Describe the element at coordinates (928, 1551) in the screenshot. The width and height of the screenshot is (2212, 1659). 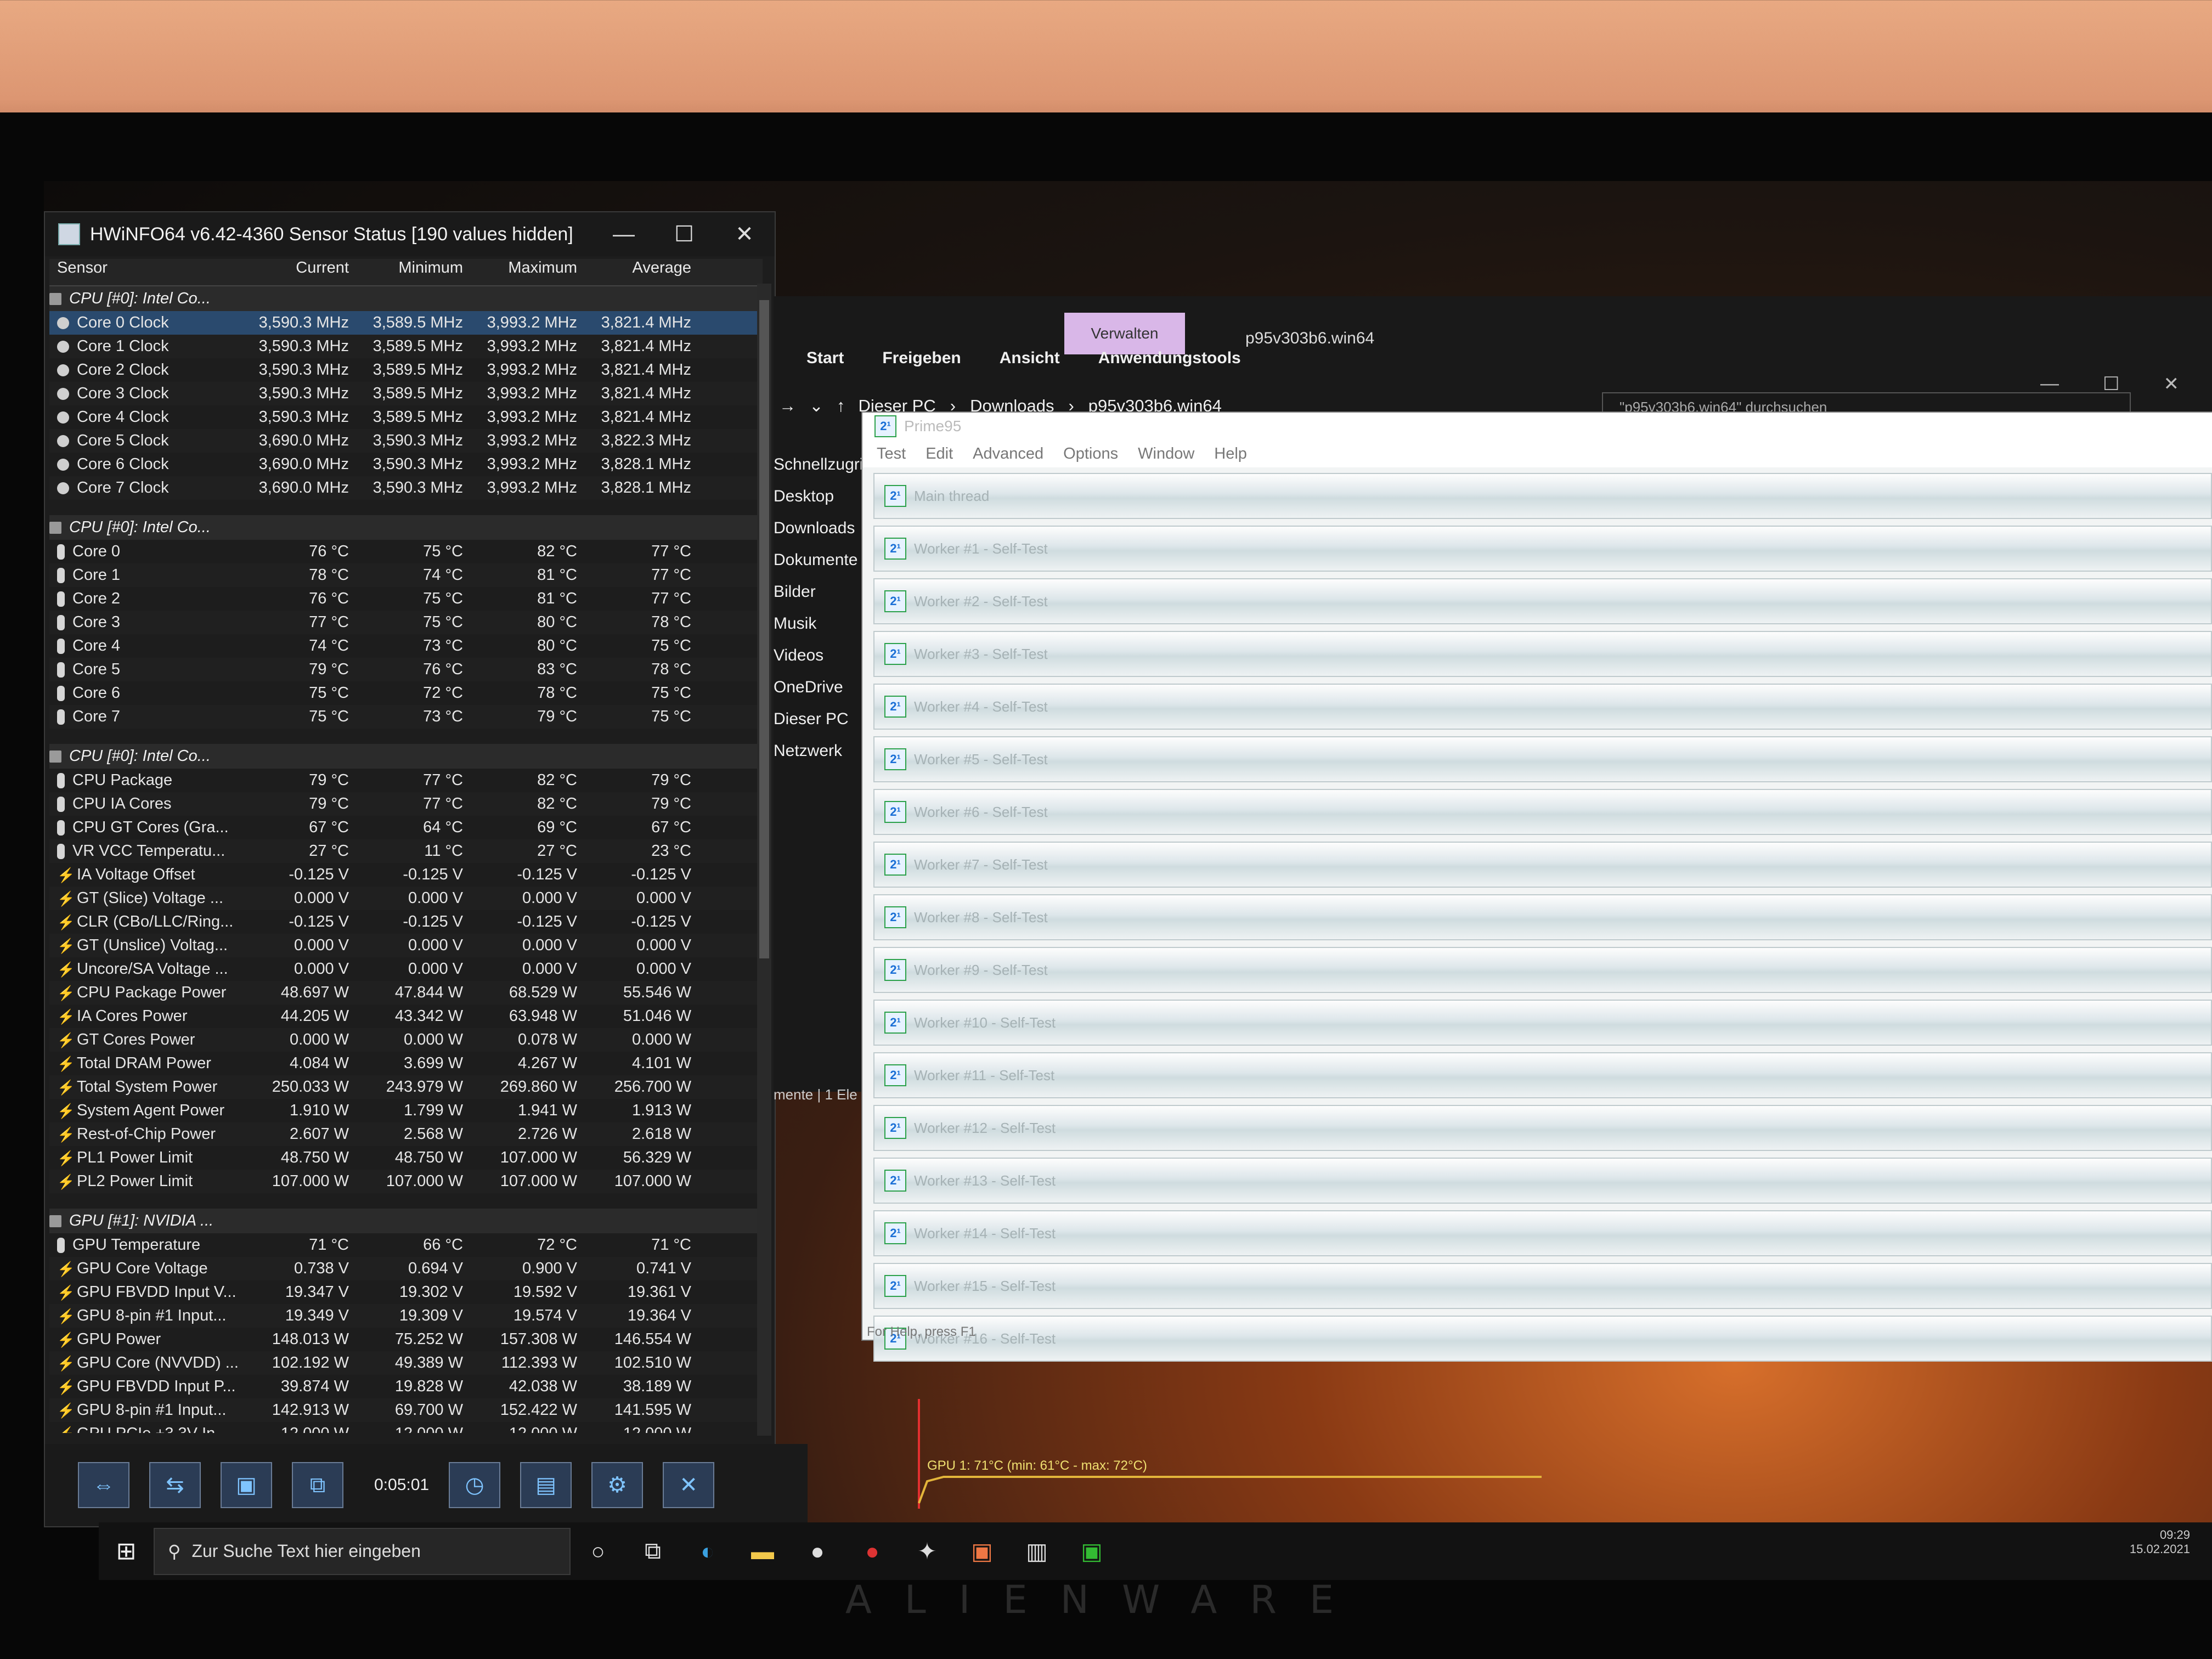
I see `app-icon-alien: ✦` at that location.